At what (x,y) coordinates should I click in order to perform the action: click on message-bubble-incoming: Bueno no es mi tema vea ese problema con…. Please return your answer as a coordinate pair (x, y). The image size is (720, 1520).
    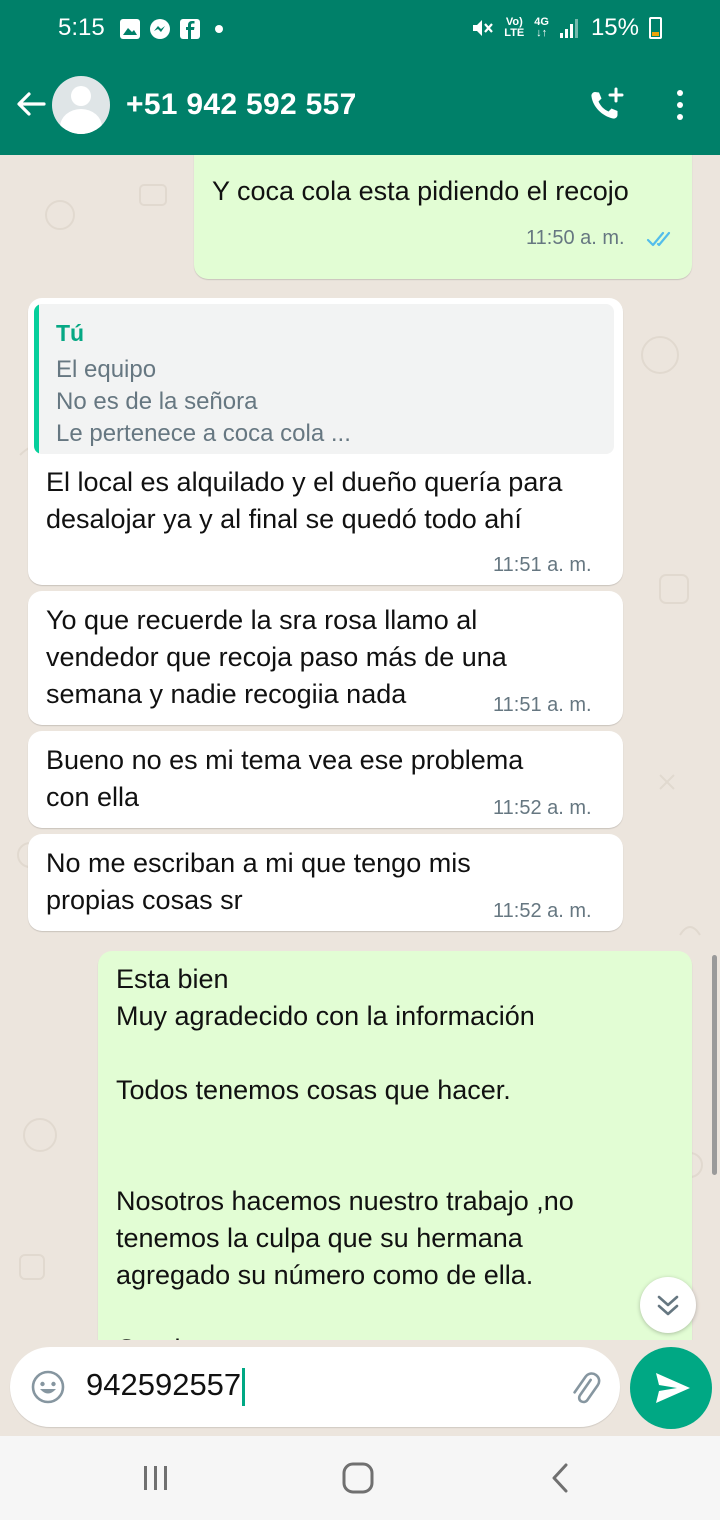
    Looking at the image, I should click on (325, 779).